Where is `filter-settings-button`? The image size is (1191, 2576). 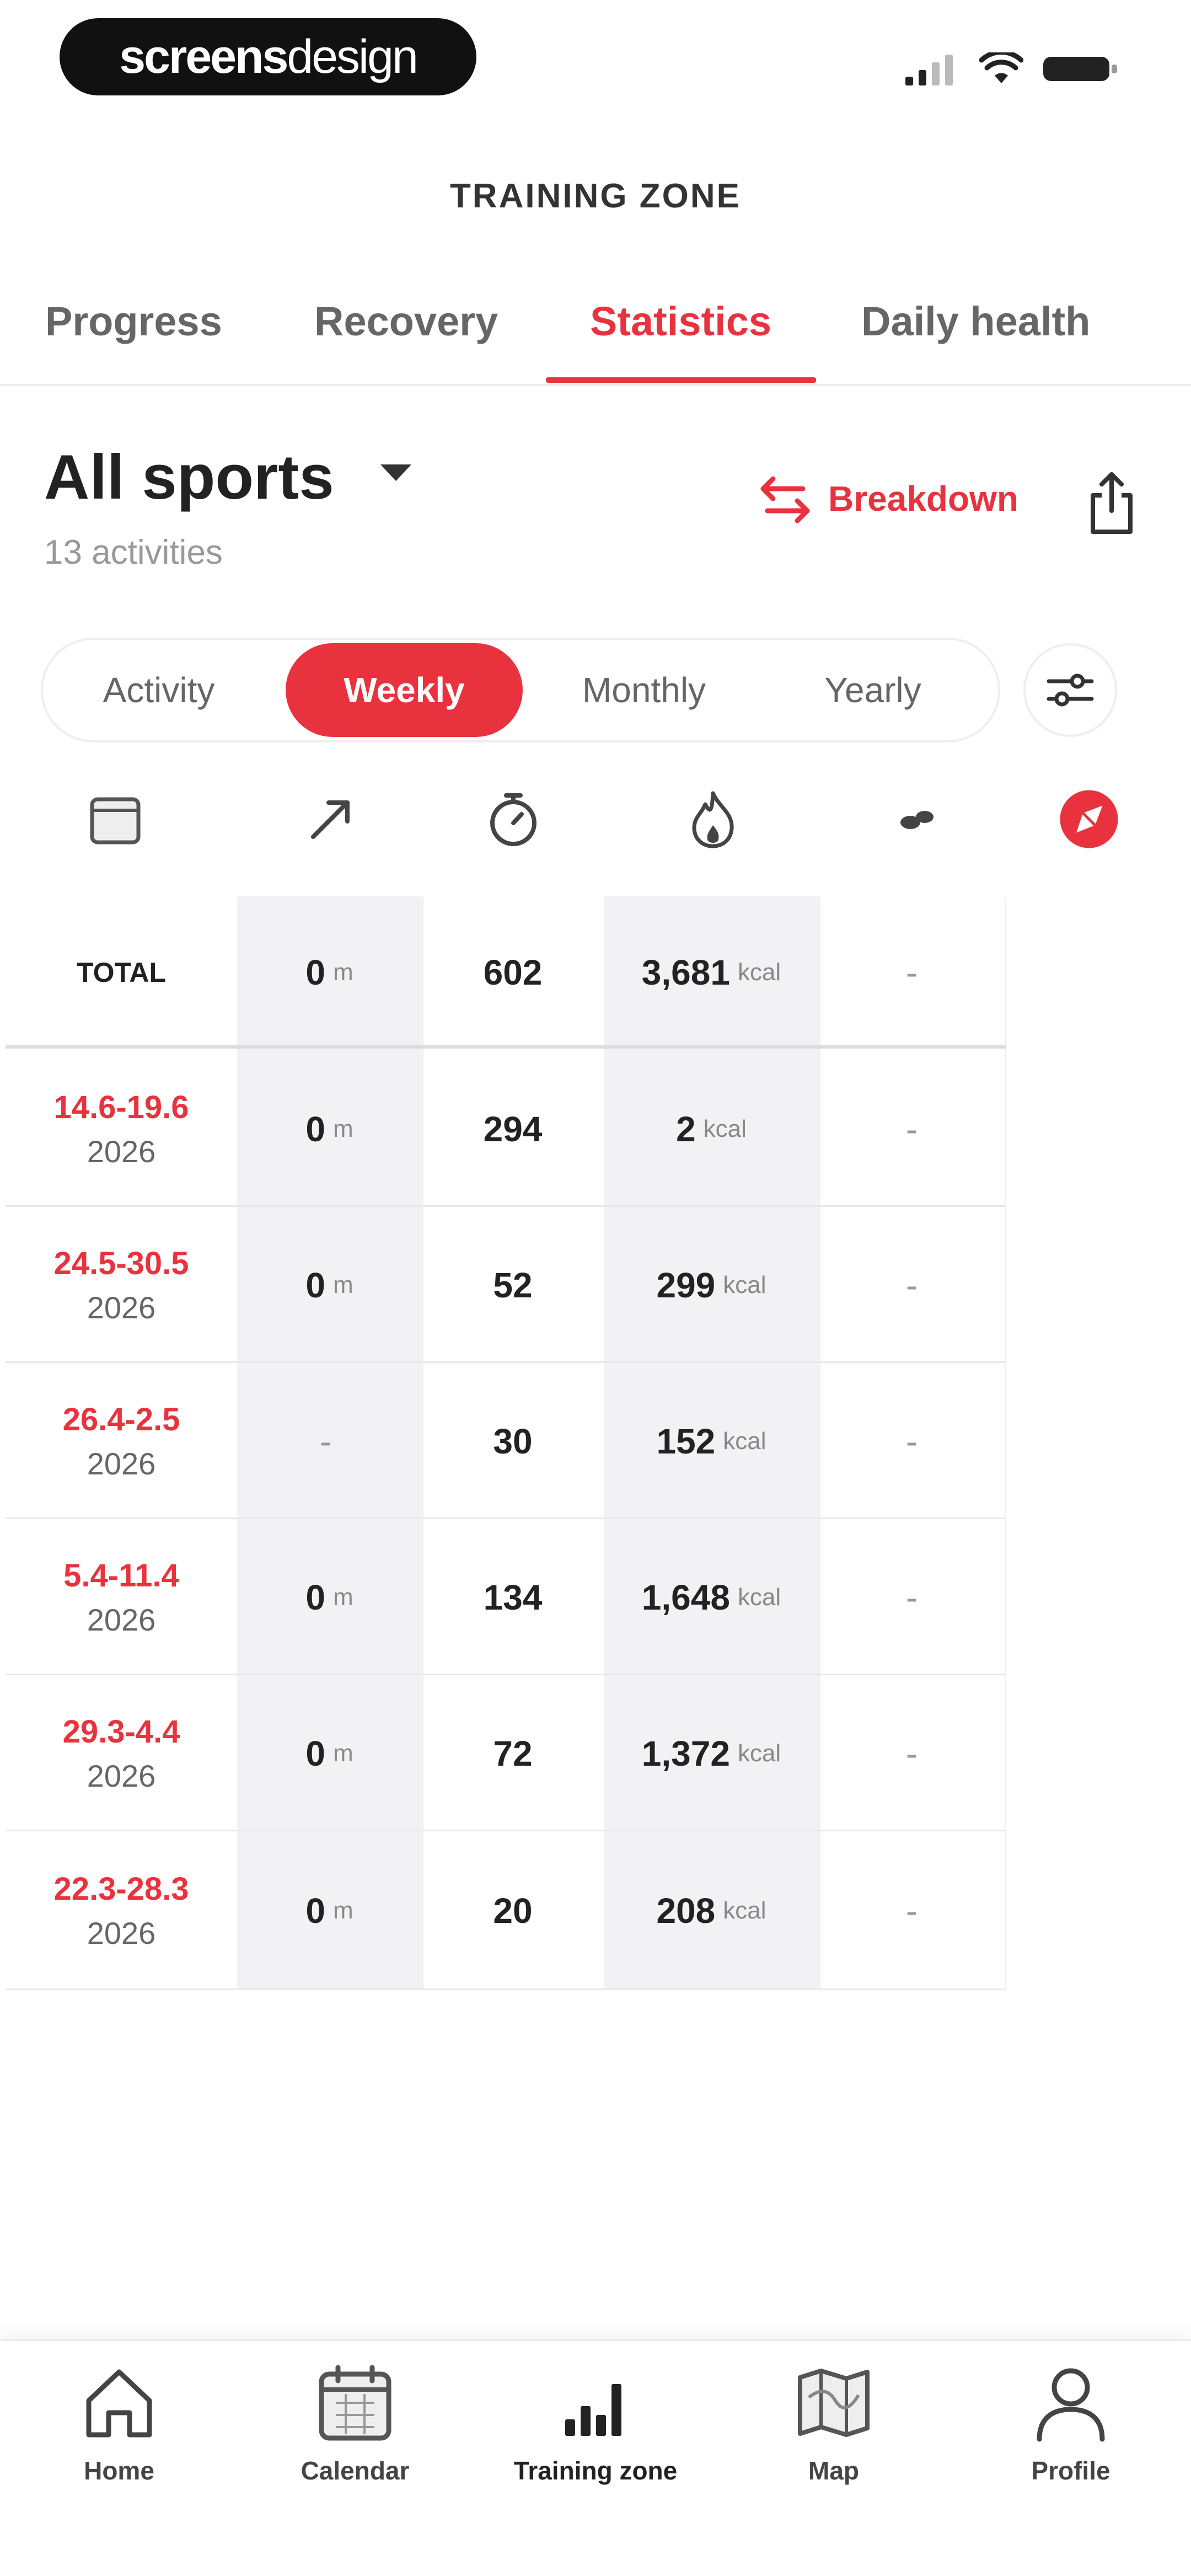 filter-settings-button is located at coordinates (1070, 690).